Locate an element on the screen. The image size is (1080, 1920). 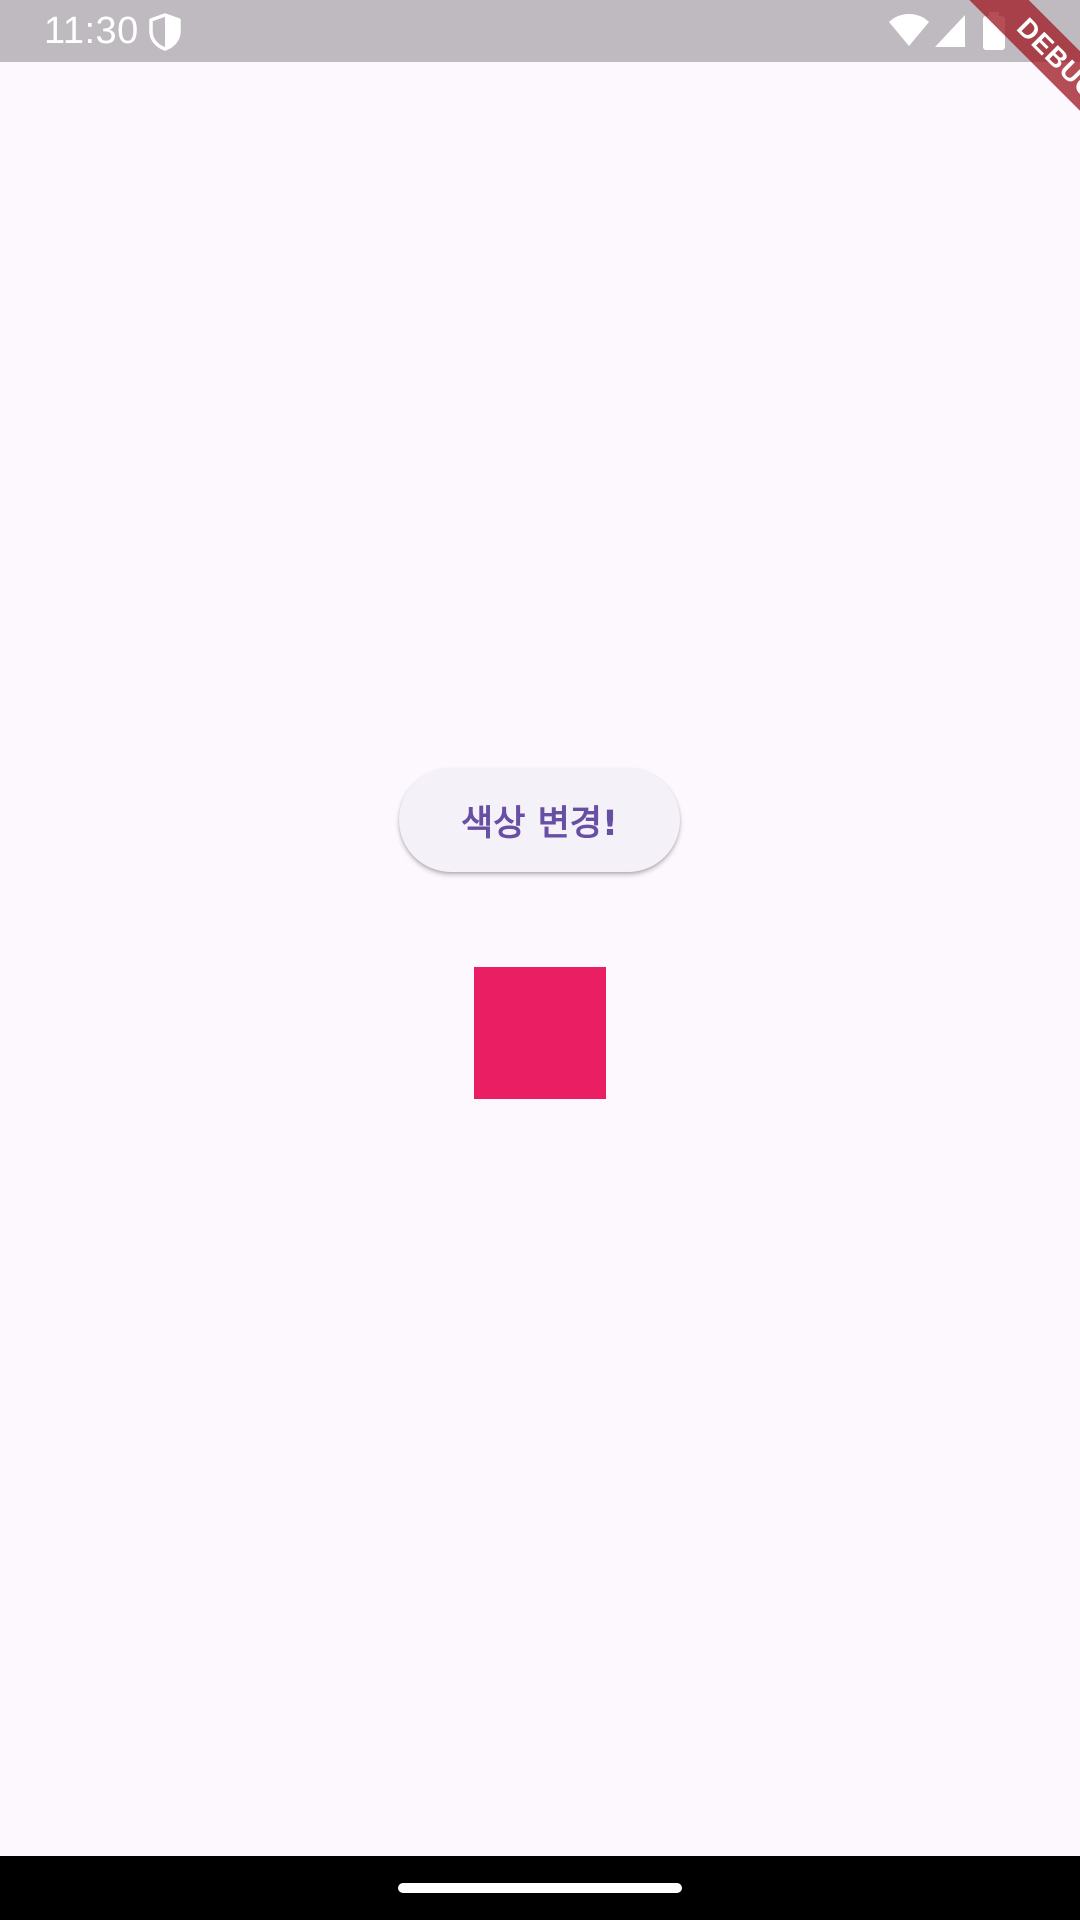
wifi-icon is located at coordinates (909, 30).